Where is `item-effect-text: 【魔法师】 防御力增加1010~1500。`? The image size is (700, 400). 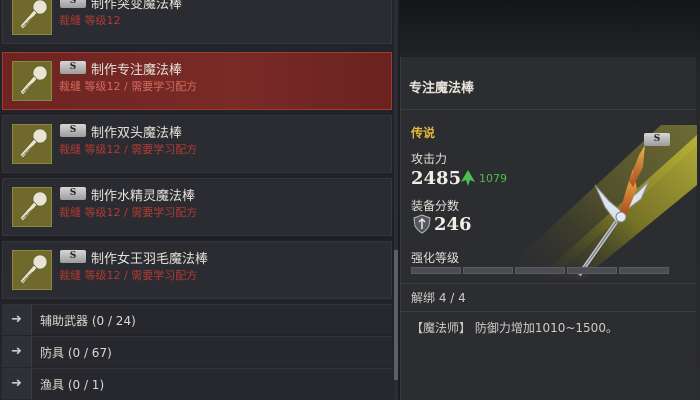
item-effect-text: 【魔法师】 防御力增加1010~1500。 is located at coordinates (514, 328).